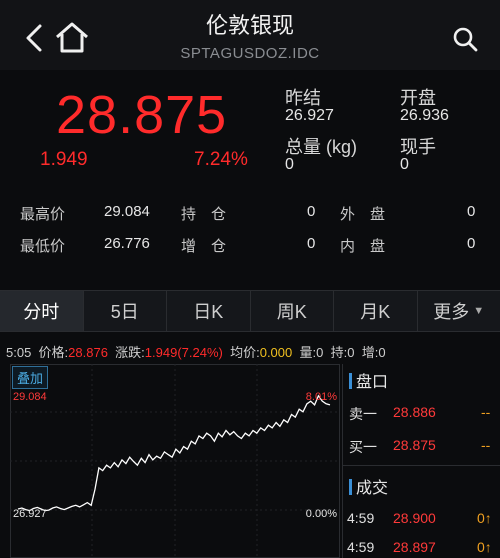 The image size is (500, 558). Describe the element at coordinates (382, 352) in the screenshot. I see `info-add: 0` at that location.